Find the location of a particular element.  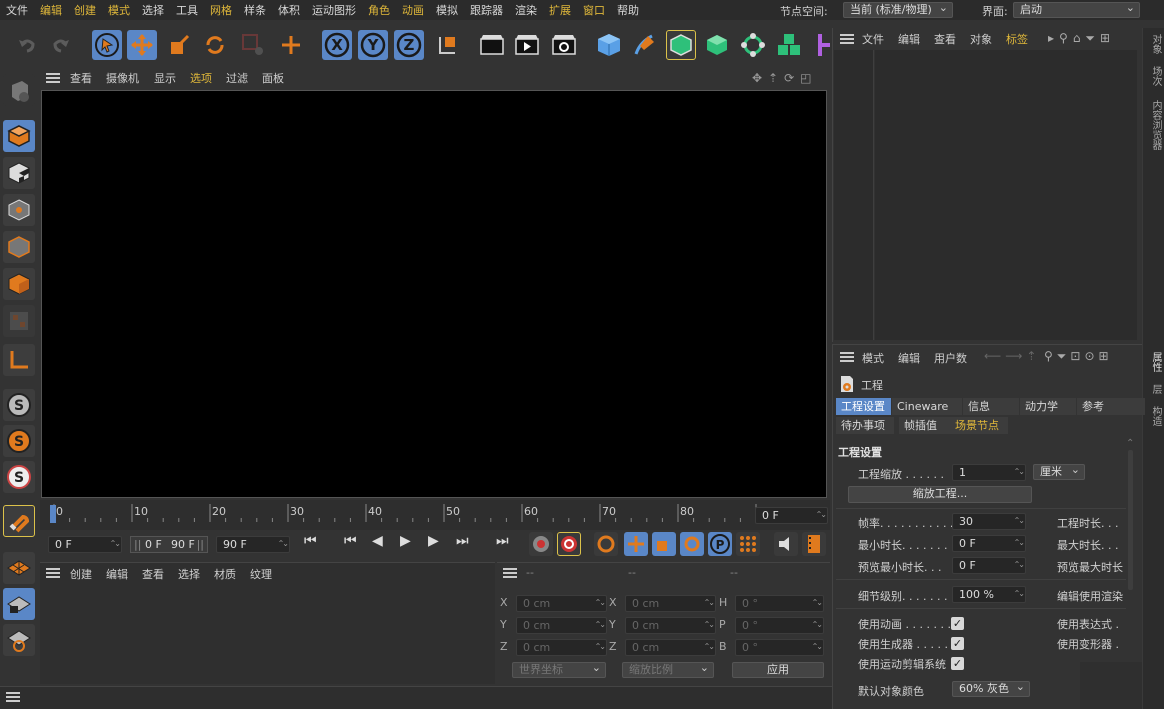

key-scale-icon is located at coordinates (664, 544).